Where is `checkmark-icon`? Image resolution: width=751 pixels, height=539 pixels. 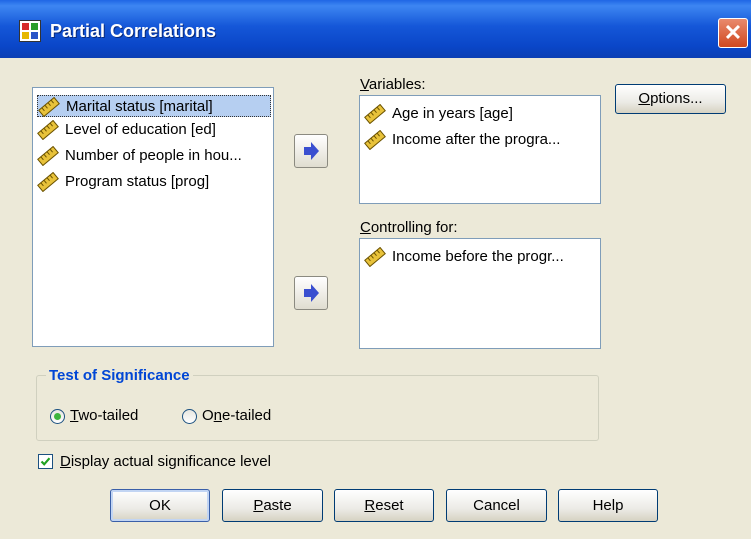
checkmark-icon is located at coordinates (45, 463).